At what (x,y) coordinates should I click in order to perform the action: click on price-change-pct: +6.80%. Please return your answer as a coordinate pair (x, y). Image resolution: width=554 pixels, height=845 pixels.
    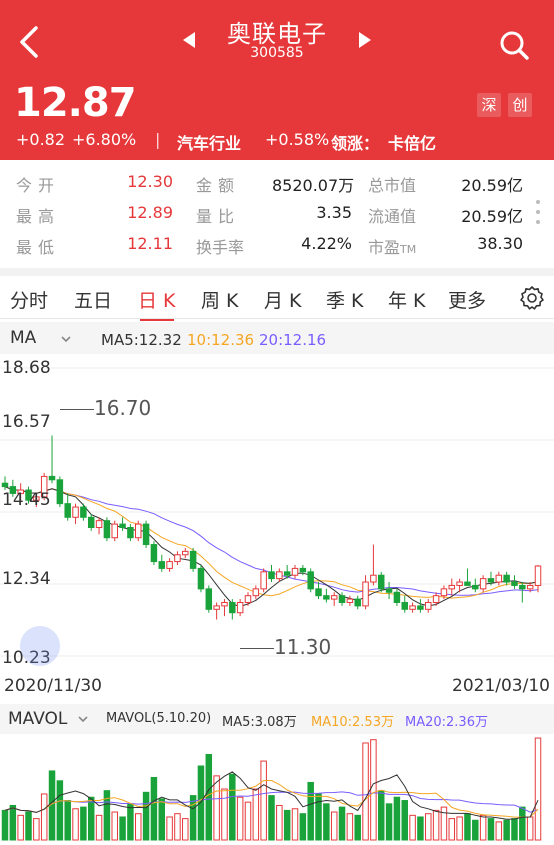
    Looking at the image, I should click on (104, 139).